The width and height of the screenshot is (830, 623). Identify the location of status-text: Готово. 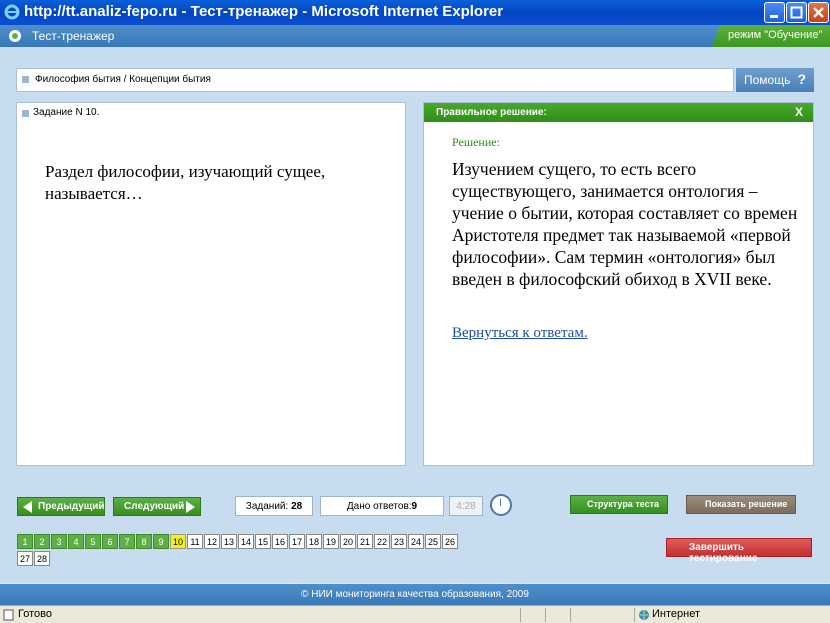
(35, 614).